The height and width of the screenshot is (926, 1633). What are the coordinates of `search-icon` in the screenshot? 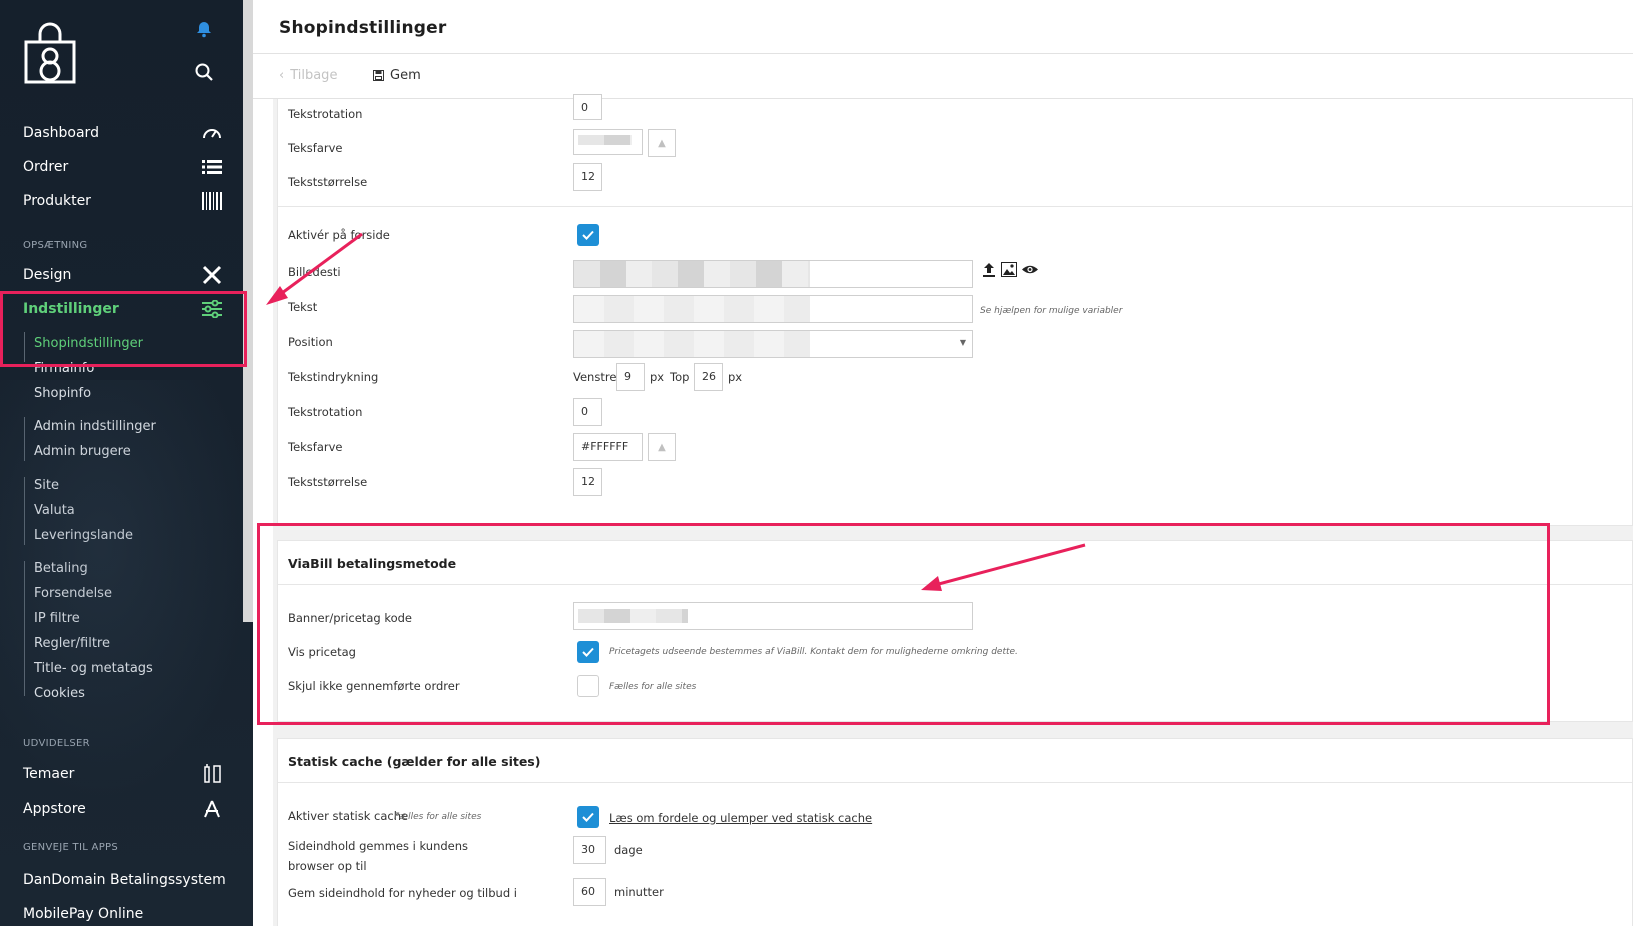 It's located at (204, 72).